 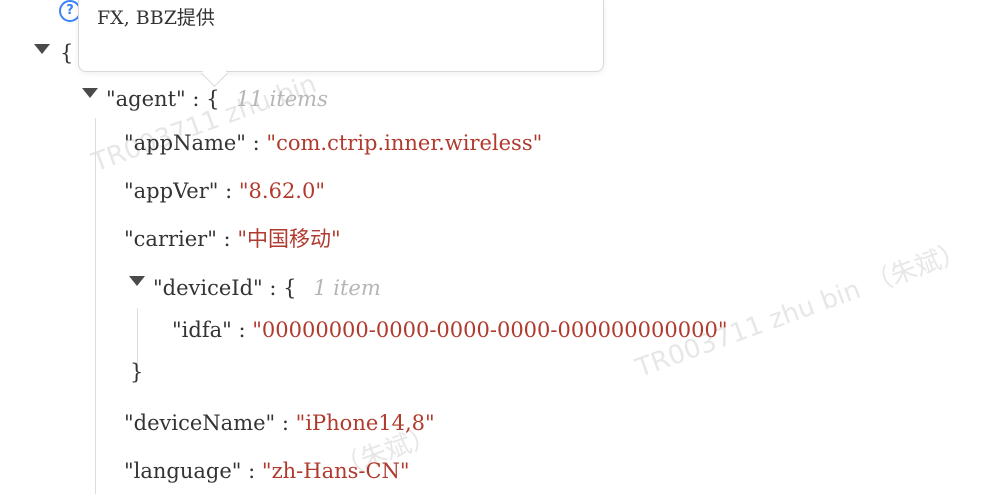 I want to click on agent-row: "agent" : { 11 items, so click(x=217, y=99).